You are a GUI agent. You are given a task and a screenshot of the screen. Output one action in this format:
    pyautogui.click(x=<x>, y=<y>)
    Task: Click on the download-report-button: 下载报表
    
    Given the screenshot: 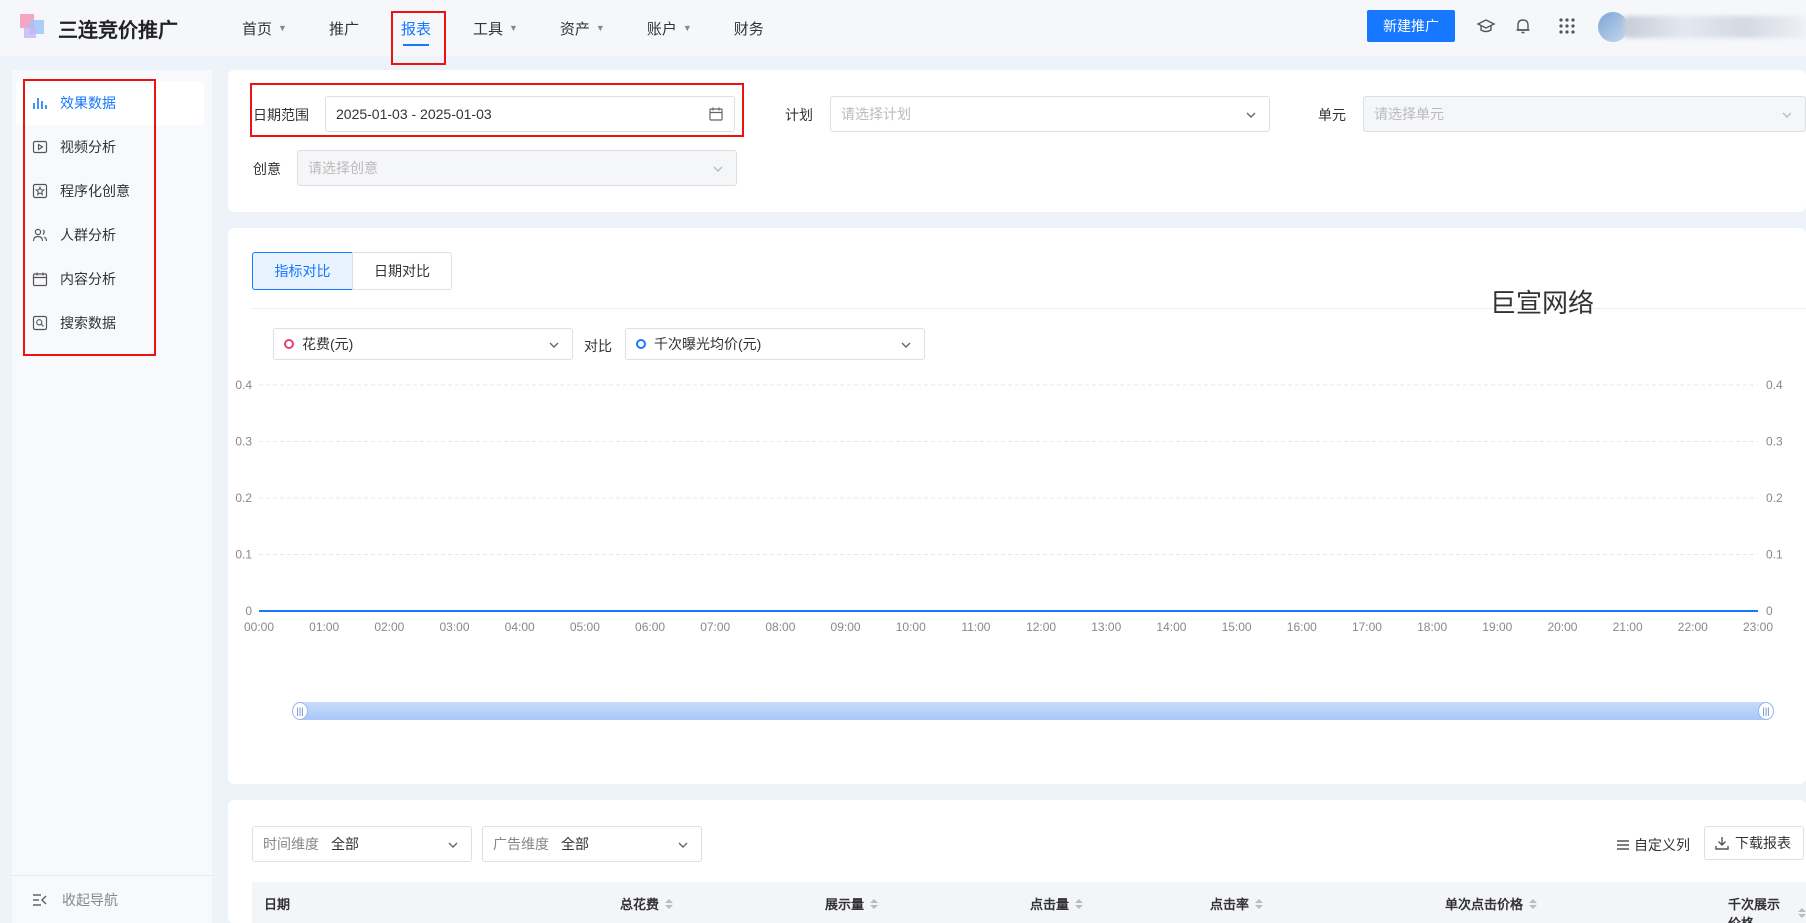 What is the action you would take?
    pyautogui.click(x=1754, y=843)
    